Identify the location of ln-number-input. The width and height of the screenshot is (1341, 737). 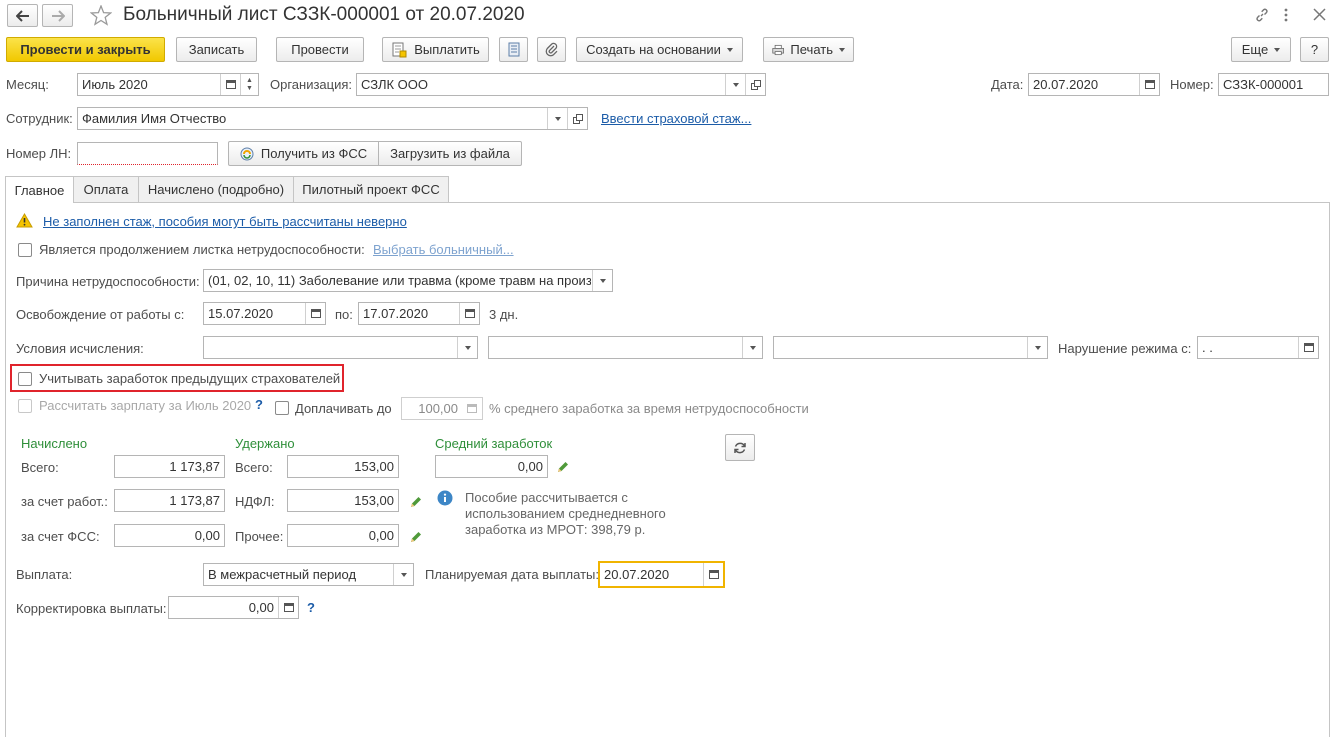
(147, 153).